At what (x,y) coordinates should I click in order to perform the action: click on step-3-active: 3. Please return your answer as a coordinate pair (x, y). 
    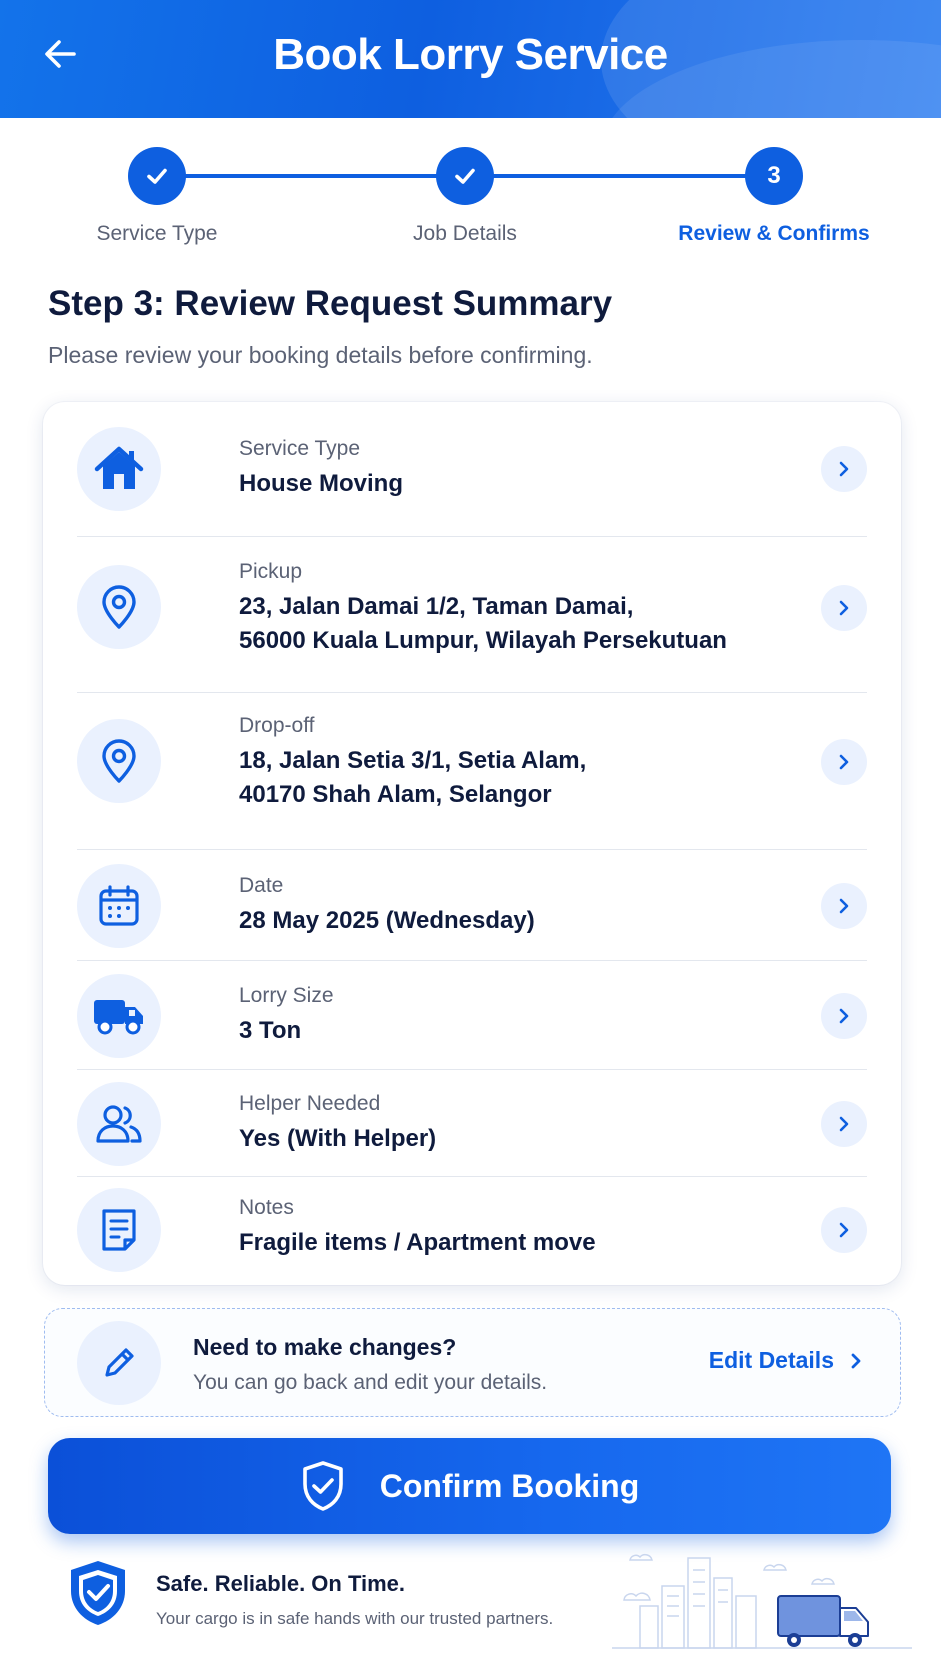
    Looking at the image, I should click on (774, 176).